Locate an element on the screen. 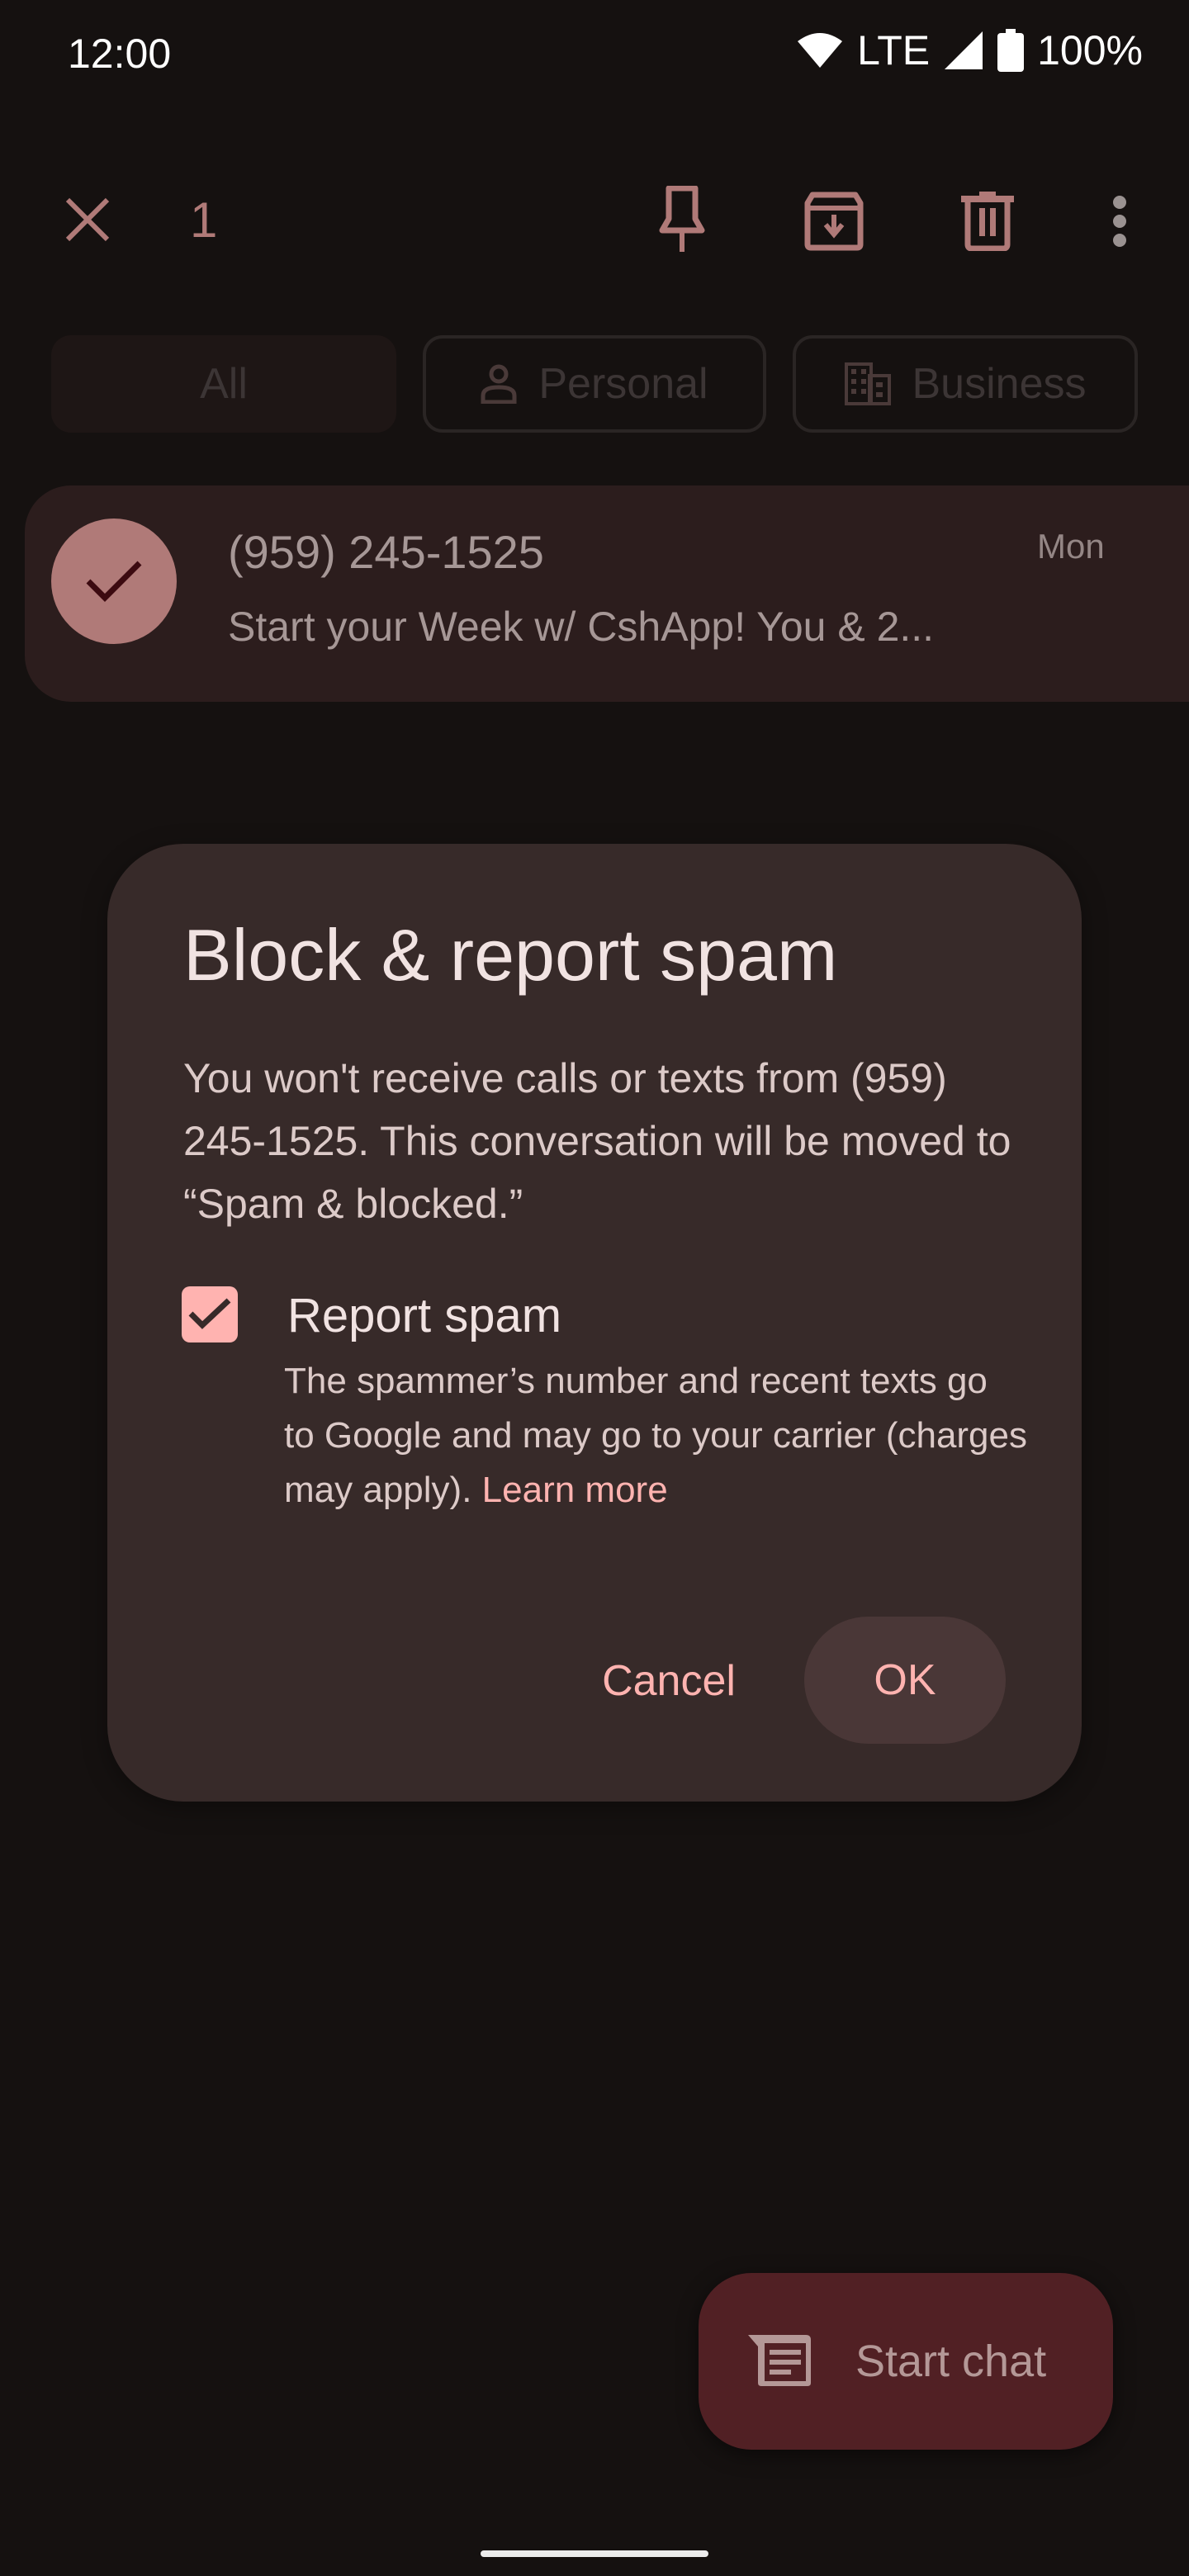  more-options-button is located at coordinates (1119, 221).